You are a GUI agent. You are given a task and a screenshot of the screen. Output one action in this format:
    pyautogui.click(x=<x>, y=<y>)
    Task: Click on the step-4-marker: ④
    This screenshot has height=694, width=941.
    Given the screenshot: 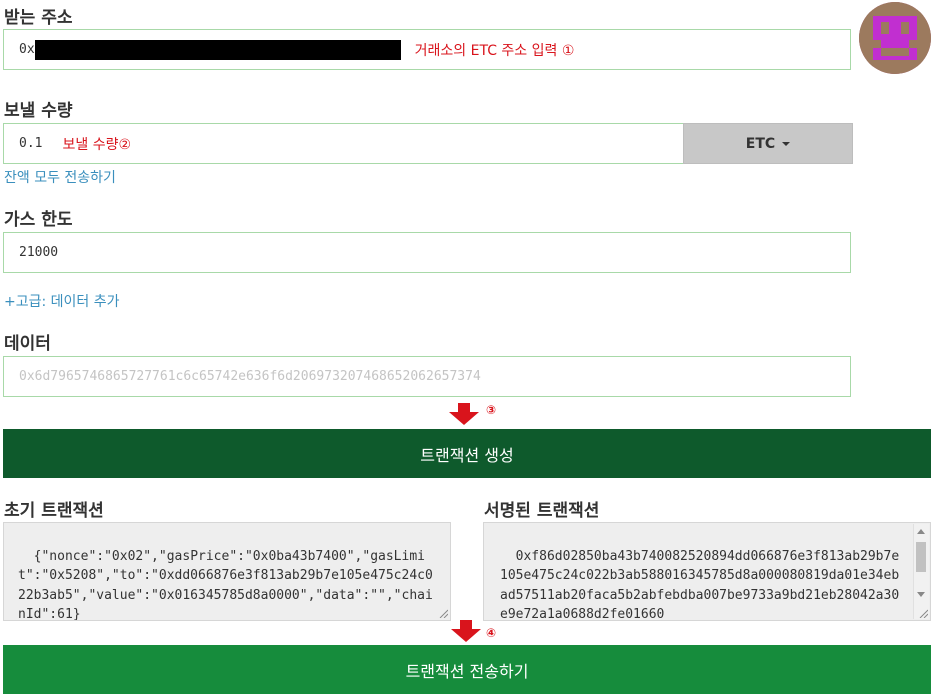 What is the action you would take?
    pyautogui.click(x=491, y=633)
    